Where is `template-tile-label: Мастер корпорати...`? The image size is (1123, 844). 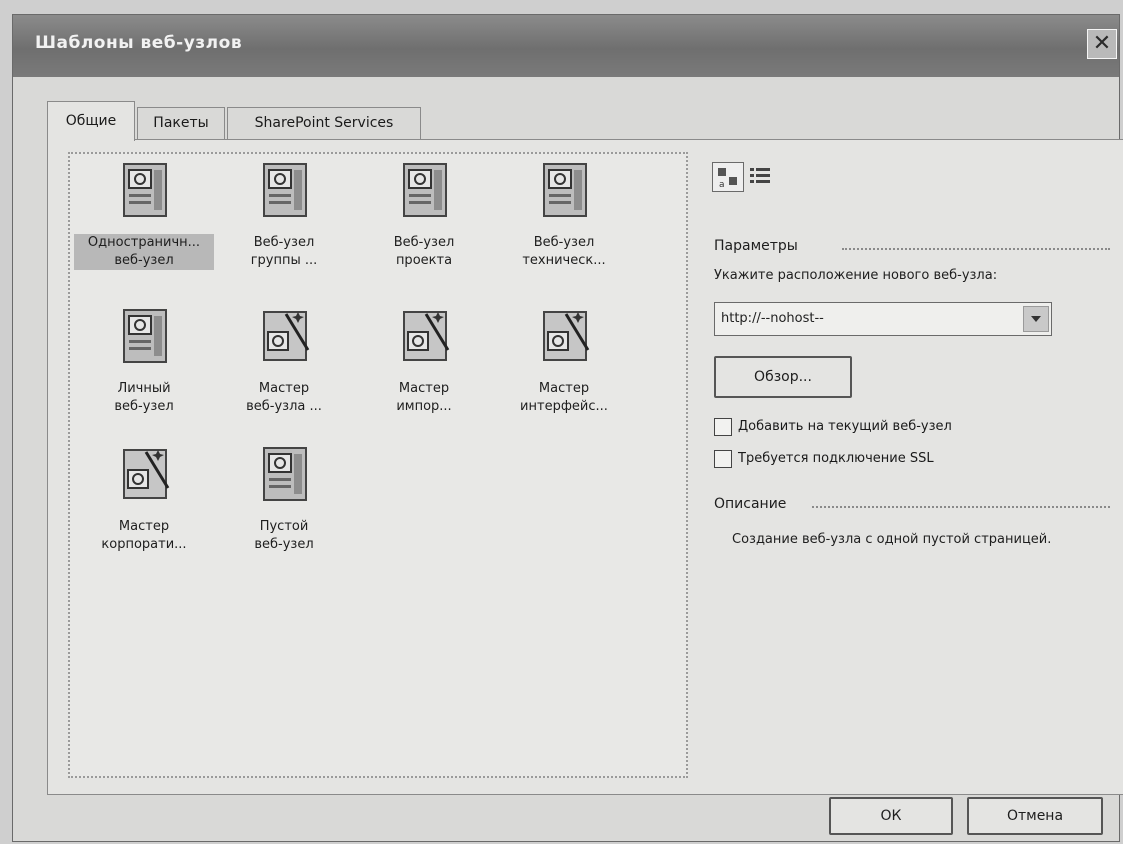 template-tile-label: Мастер корпорати... is located at coordinates (144, 536).